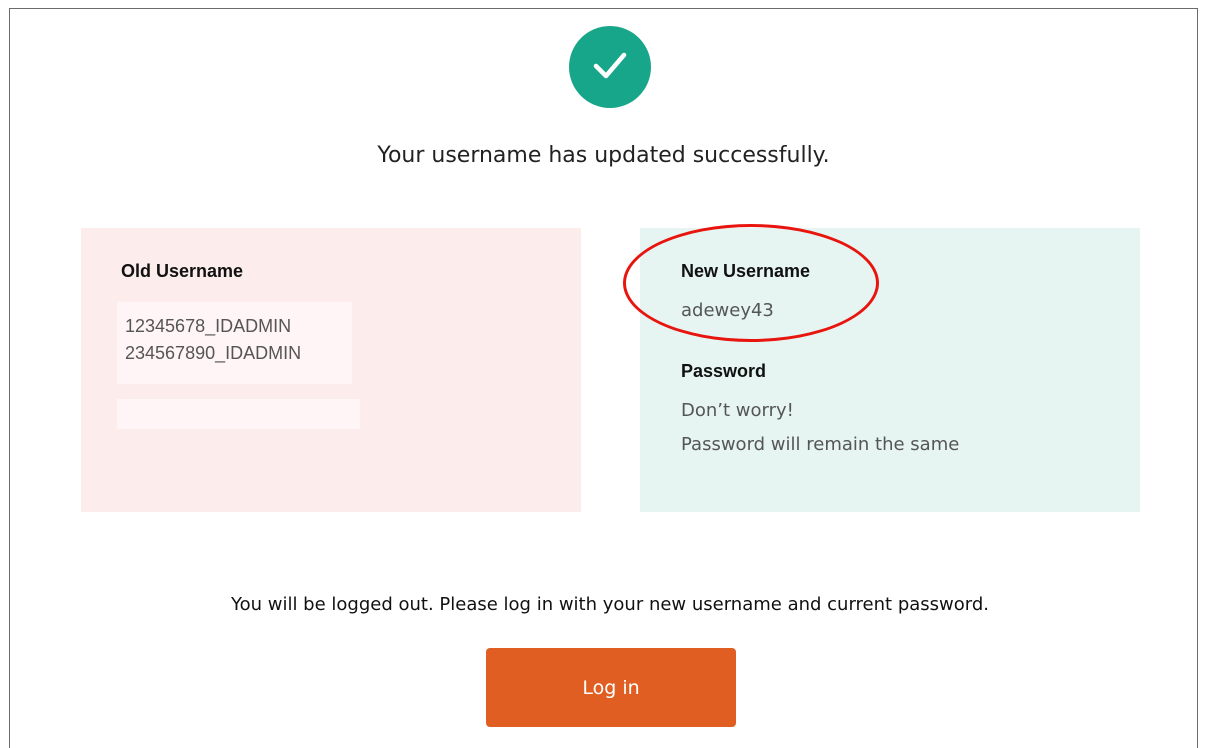  What do you see at coordinates (182, 271) in the screenshot?
I see `old-username-heading: Old Username` at bounding box center [182, 271].